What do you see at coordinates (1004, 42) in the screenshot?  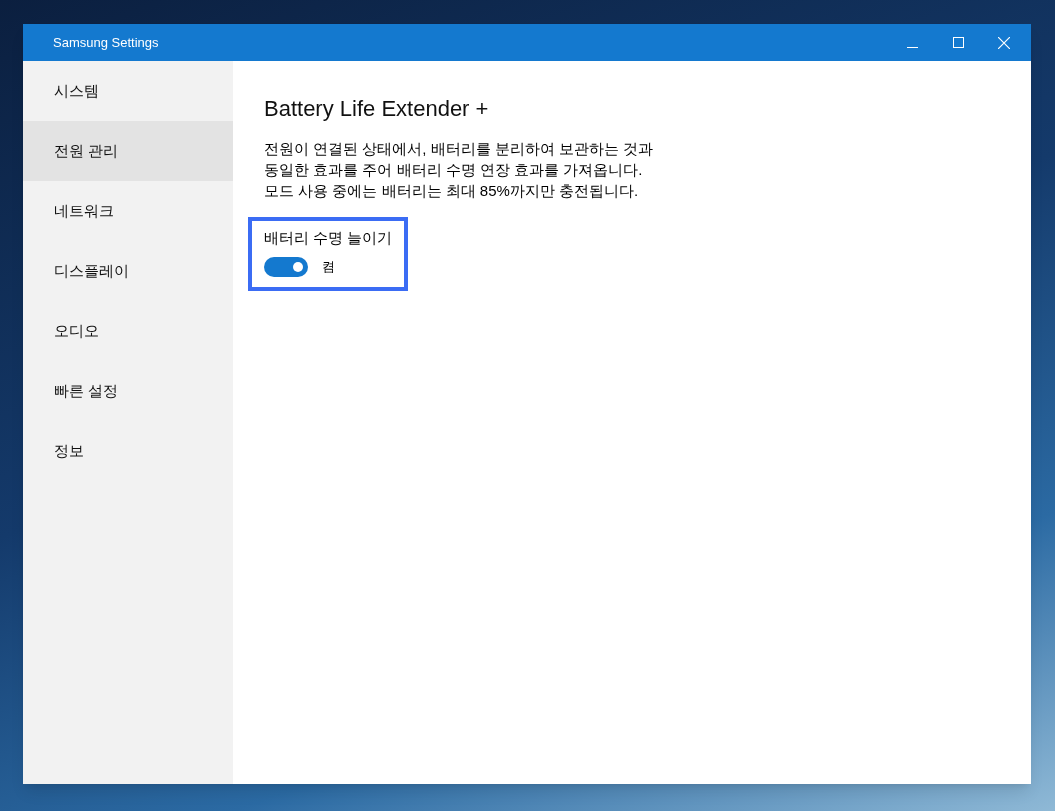 I see `close-icon` at bounding box center [1004, 42].